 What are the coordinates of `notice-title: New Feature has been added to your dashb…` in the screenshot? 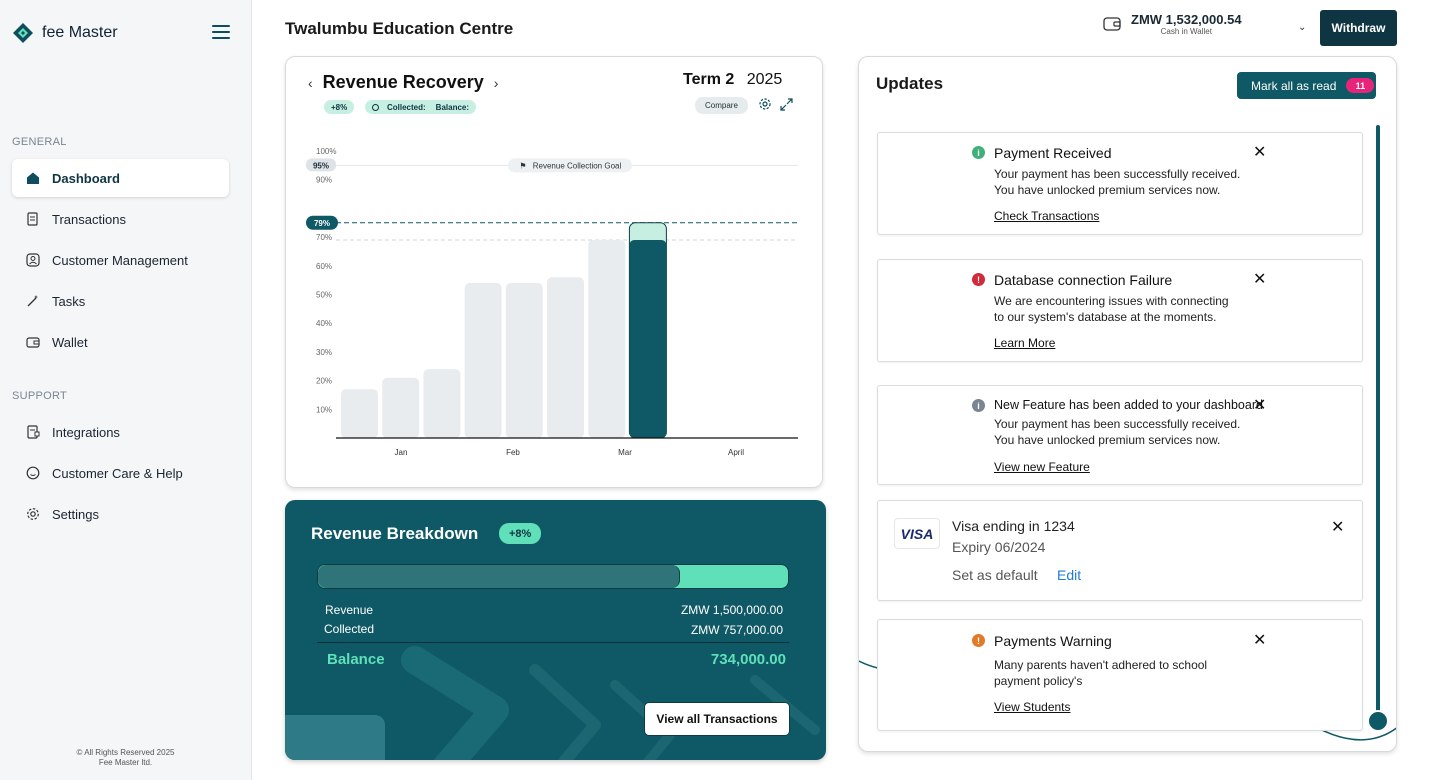 It's located at (1128, 405).